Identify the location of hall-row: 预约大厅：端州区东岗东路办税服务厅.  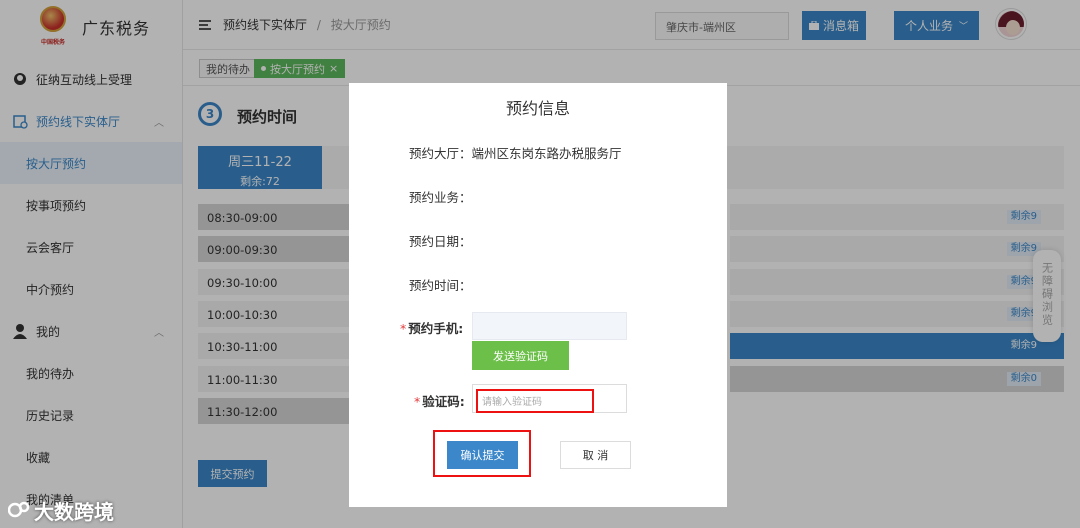
(515, 153).